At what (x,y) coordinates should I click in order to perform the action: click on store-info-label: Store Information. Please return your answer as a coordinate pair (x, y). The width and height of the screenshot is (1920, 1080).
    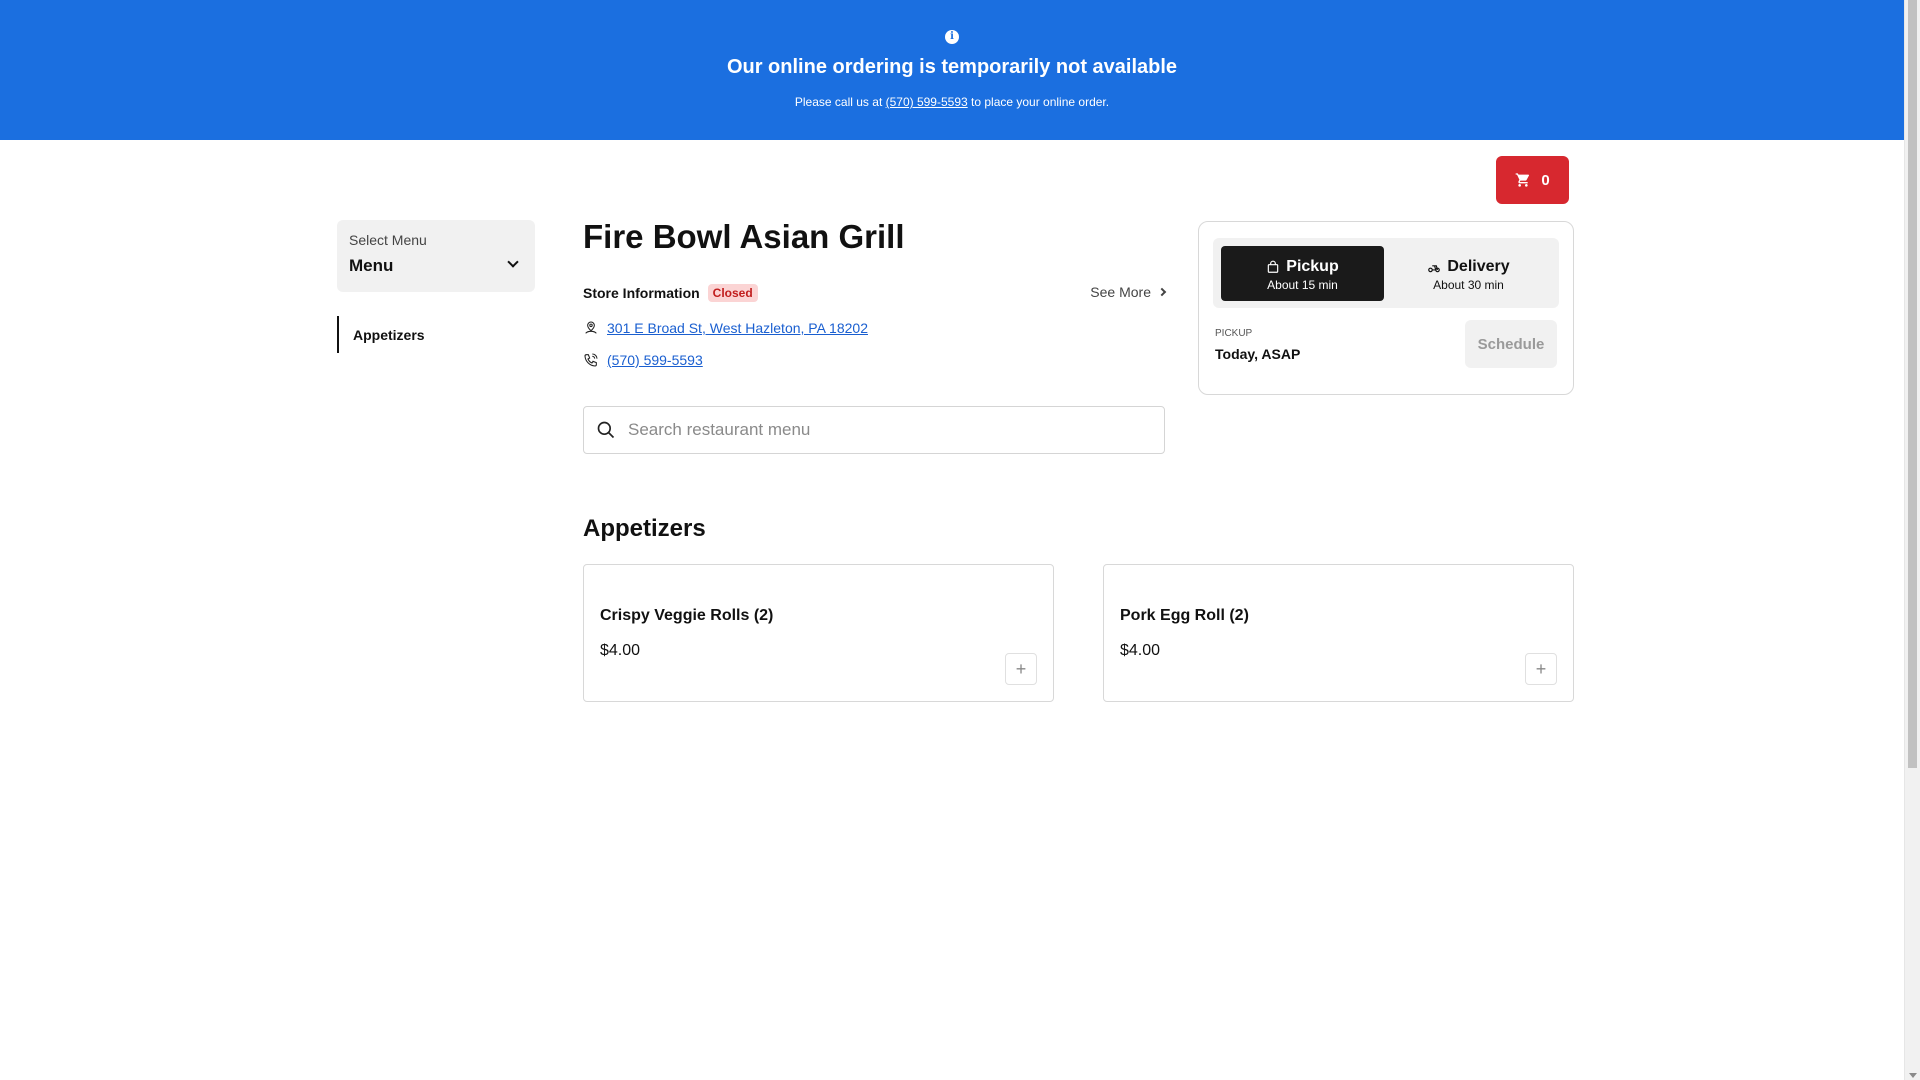
    Looking at the image, I should click on (641, 293).